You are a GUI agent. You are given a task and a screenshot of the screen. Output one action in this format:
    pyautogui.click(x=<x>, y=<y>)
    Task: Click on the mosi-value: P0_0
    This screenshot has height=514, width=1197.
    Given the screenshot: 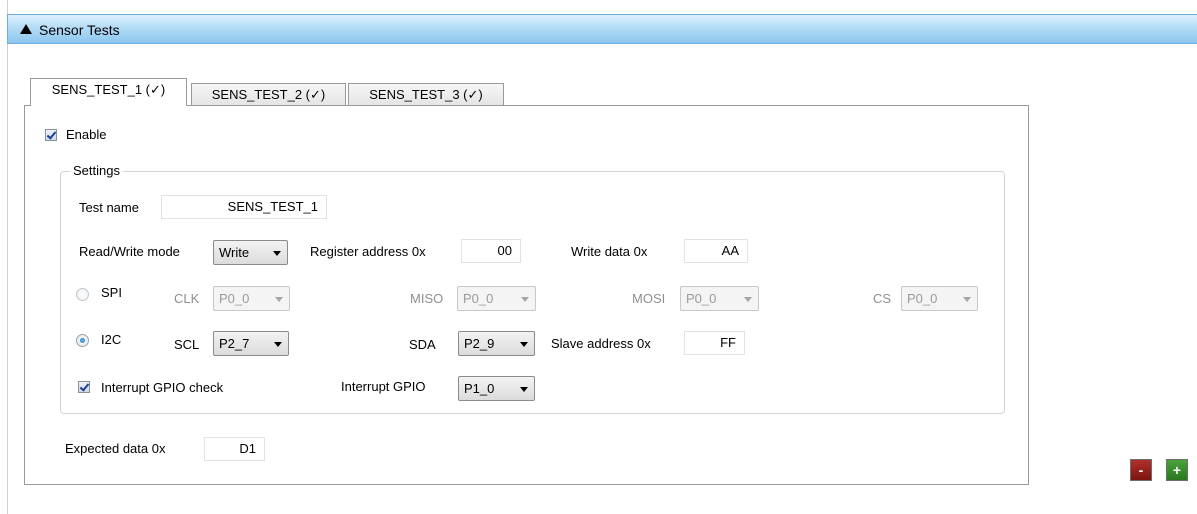 What is the action you would take?
    pyautogui.click(x=701, y=298)
    